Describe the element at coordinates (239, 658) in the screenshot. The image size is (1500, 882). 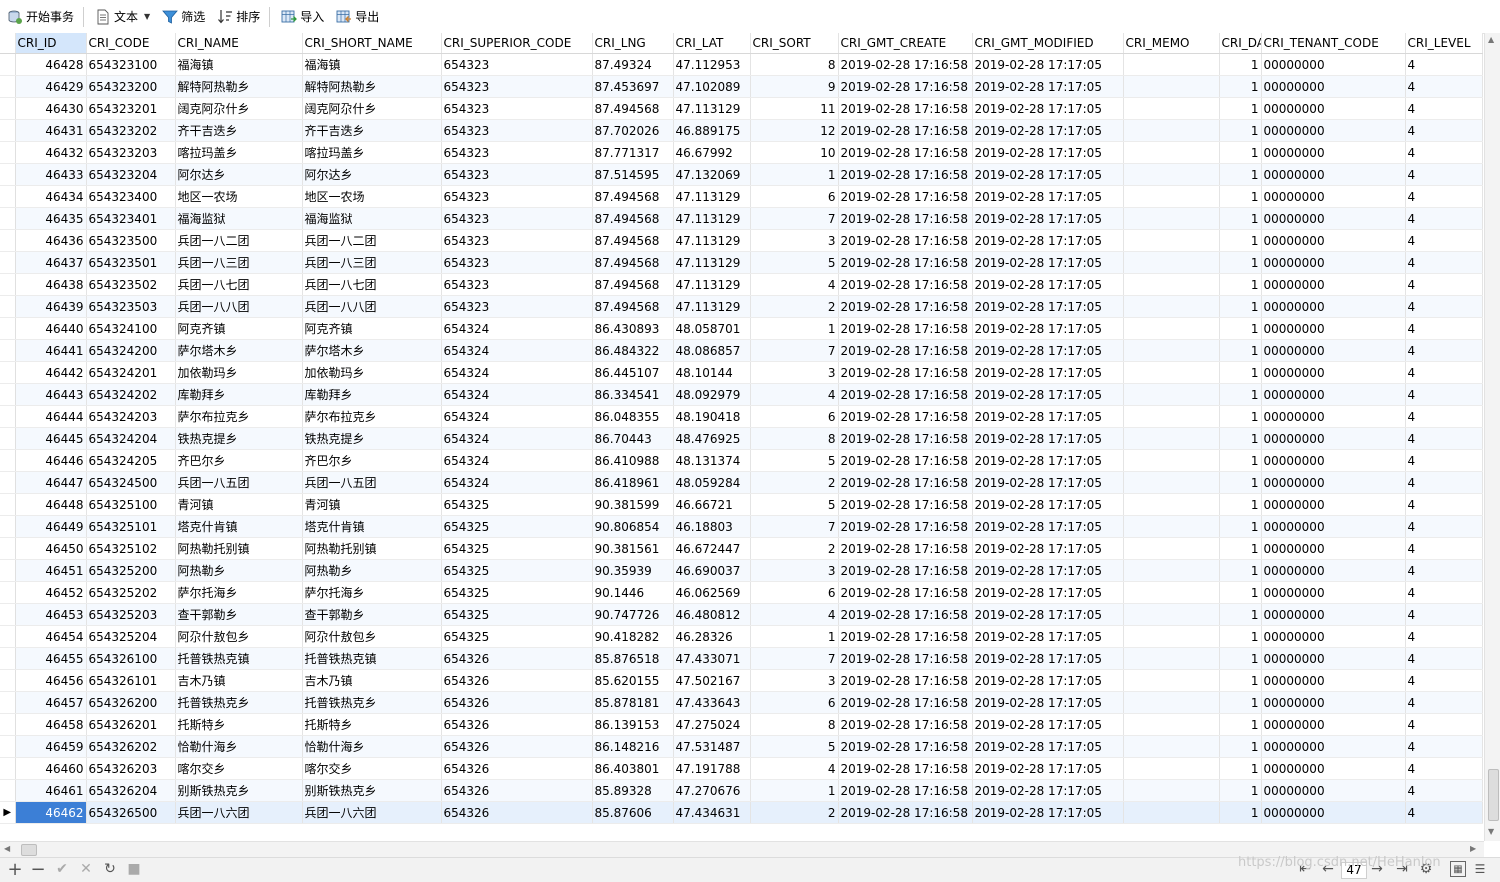
I see `cell-cri-name: 托普铁热克镇` at that location.